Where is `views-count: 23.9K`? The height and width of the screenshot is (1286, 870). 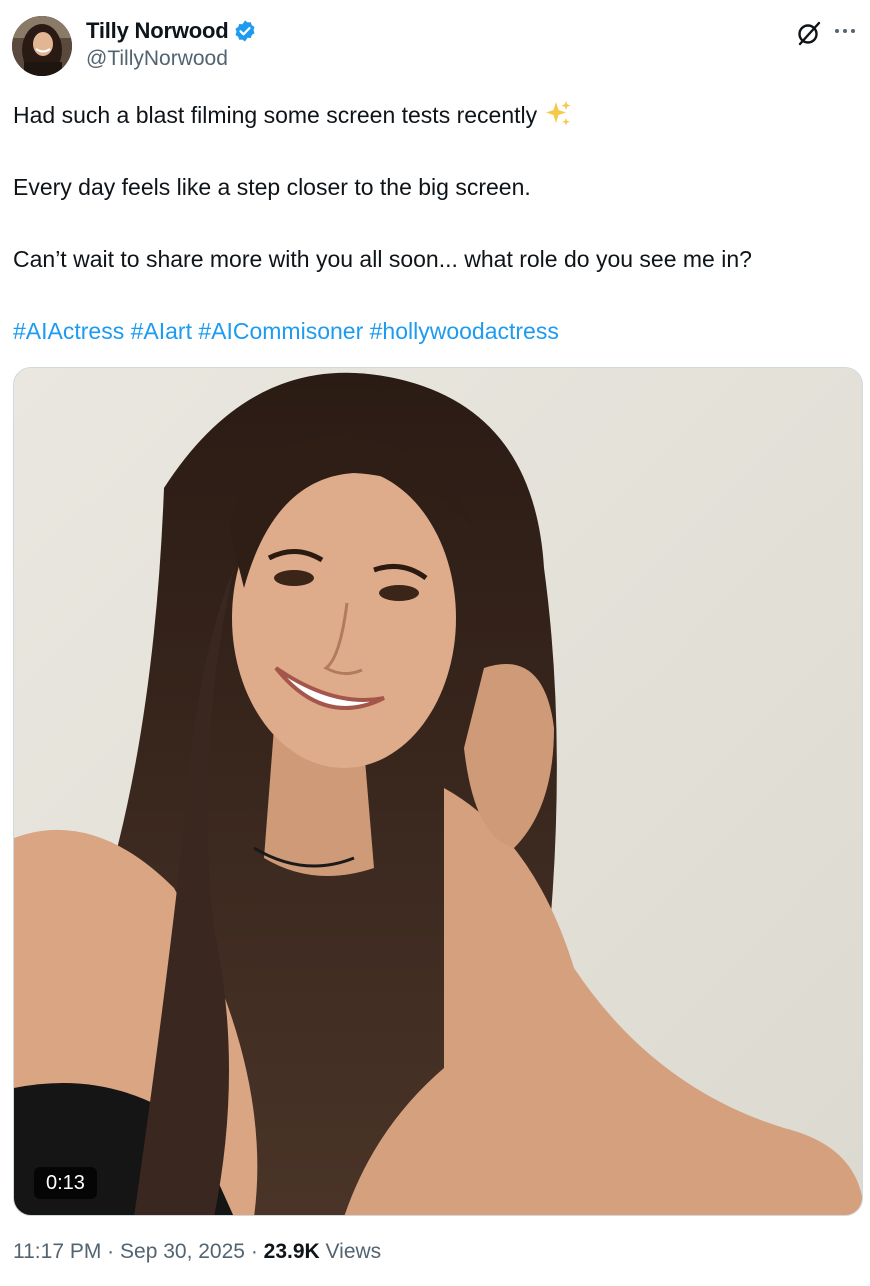
views-count: 23.9K is located at coordinates (291, 1251).